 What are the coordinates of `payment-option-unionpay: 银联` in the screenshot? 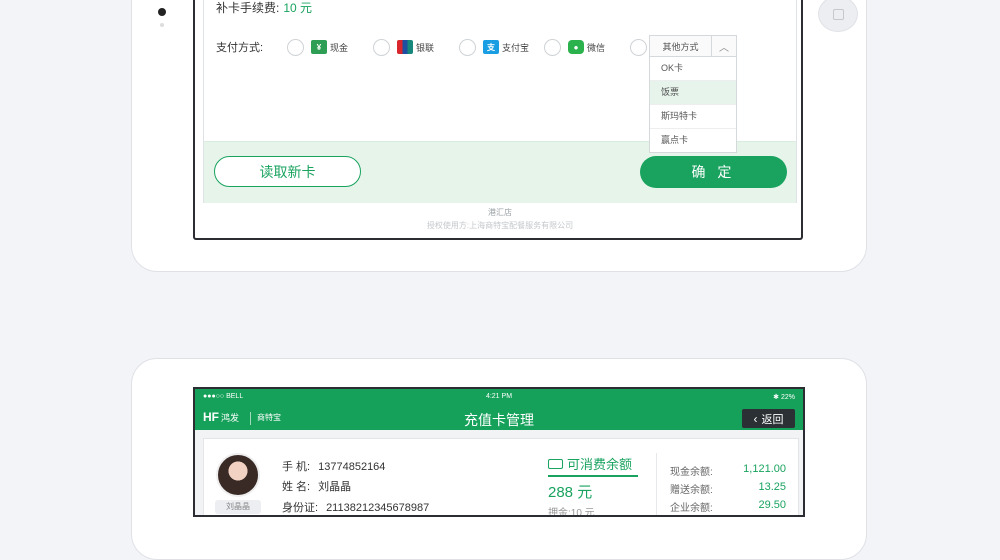 It's located at (403, 47).